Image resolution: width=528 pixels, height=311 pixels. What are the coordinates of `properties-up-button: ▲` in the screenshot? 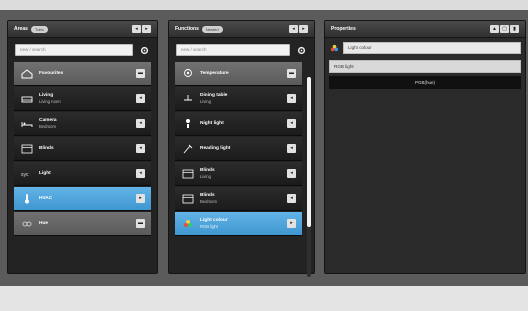 It's located at (494, 29).